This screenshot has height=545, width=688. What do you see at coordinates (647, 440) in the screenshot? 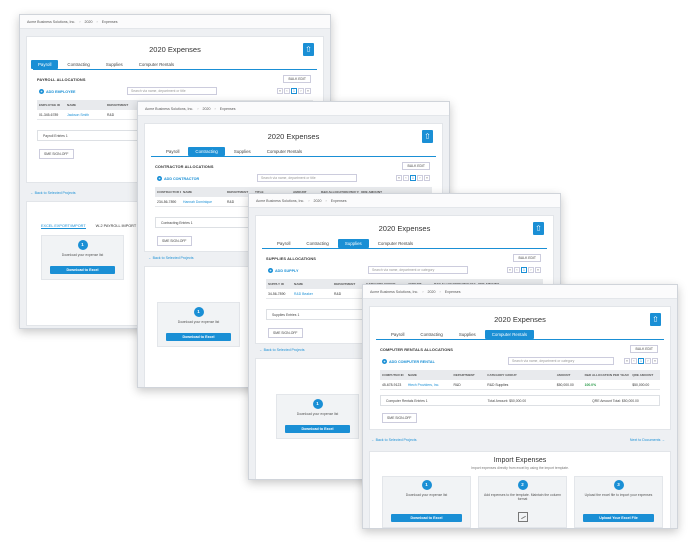
I see `next-documents-link: Next to Documents →` at bounding box center [647, 440].